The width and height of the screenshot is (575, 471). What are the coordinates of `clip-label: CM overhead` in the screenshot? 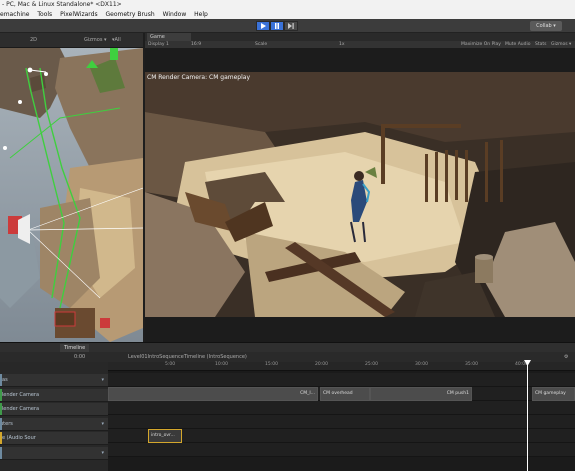 It's located at (338, 393).